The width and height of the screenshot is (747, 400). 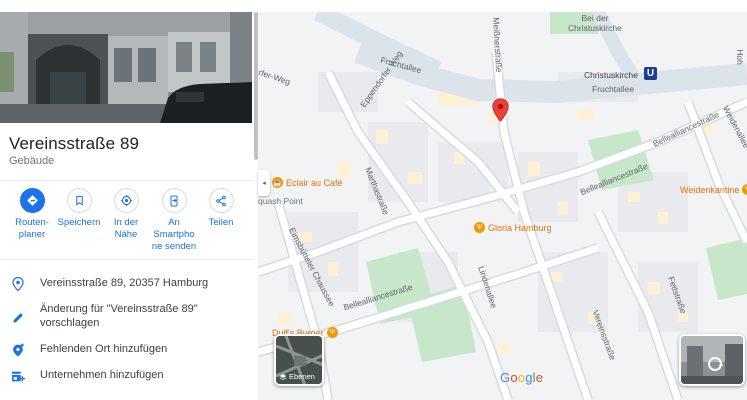 What do you see at coordinates (221, 222) in the screenshot?
I see `share-label: Teilen` at bounding box center [221, 222].